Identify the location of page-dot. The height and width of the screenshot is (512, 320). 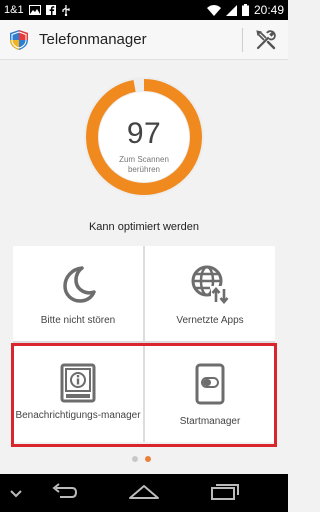
(135, 459).